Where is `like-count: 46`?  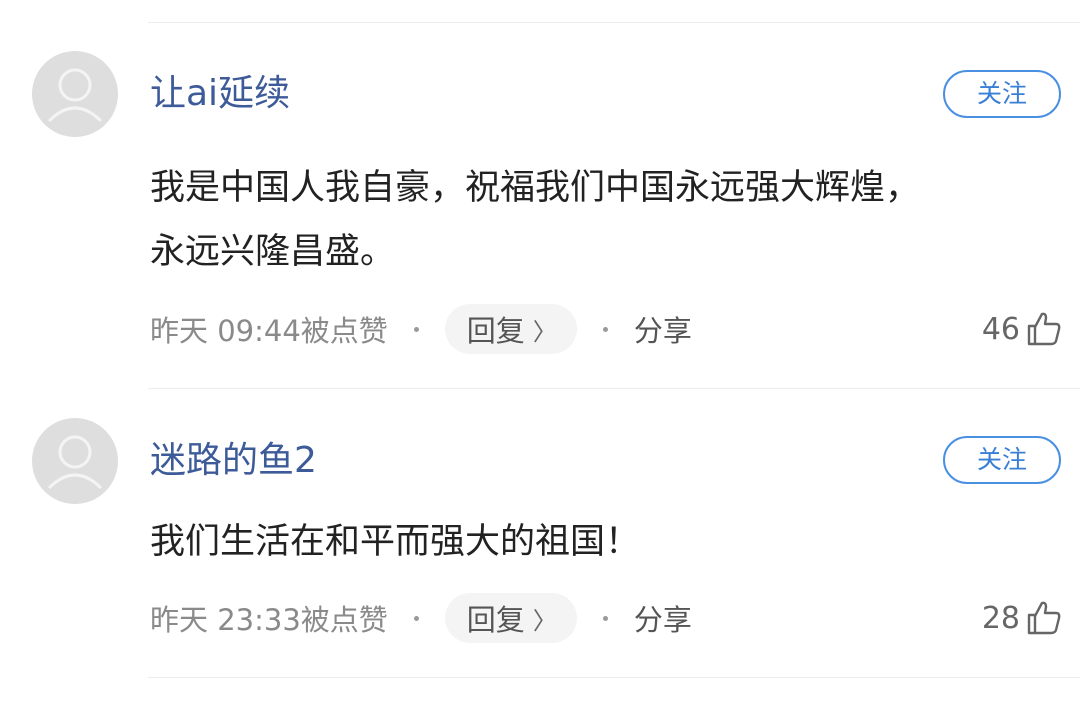 like-count: 46 is located at coordinates (1000, 329).